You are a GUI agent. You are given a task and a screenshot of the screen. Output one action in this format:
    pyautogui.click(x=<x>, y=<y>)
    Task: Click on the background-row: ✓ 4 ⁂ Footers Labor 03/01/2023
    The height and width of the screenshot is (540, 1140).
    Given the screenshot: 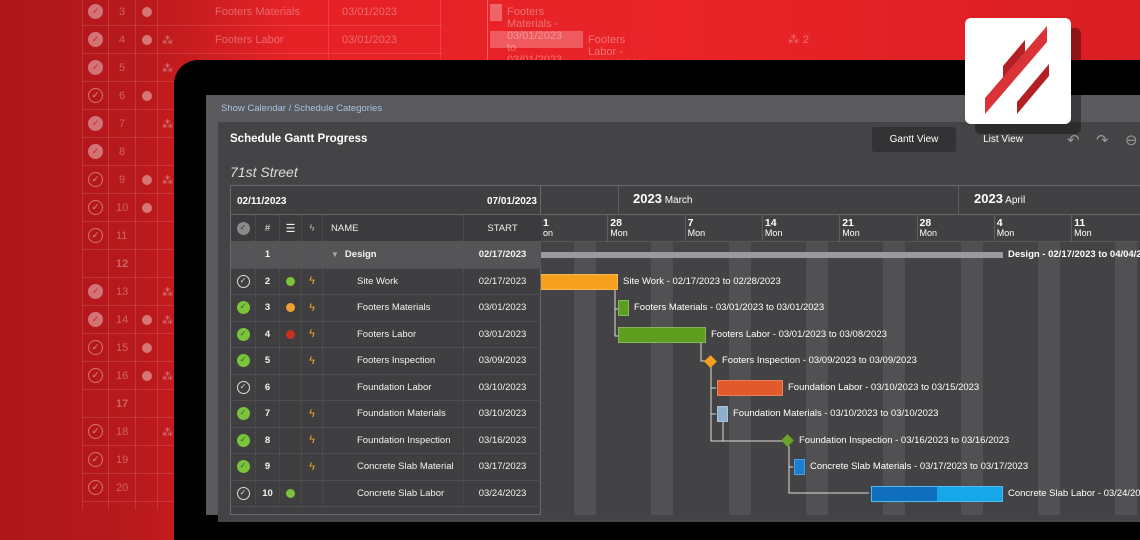 What is the action you would take?
    pyautogui.click(x=262, y=40)
    